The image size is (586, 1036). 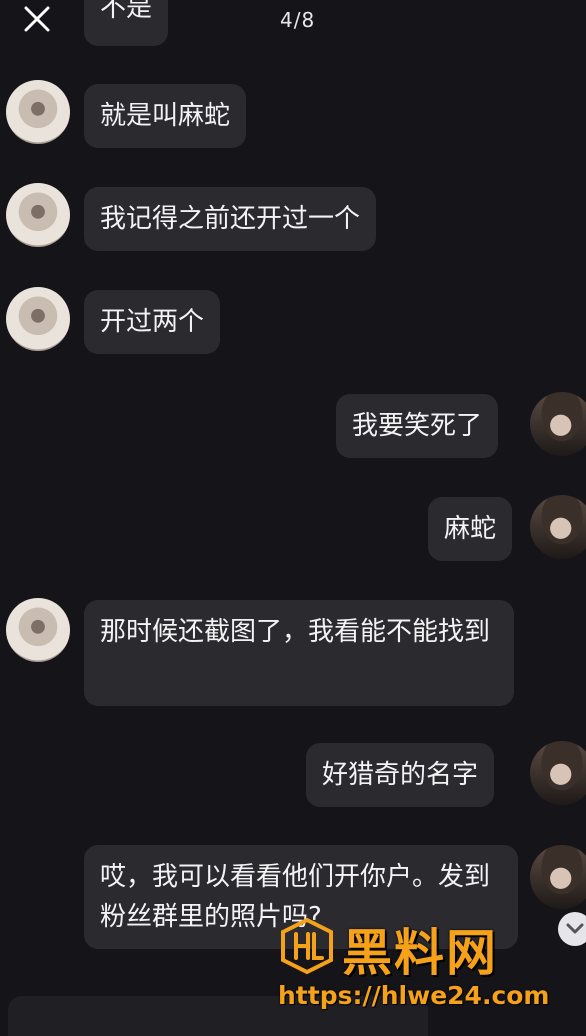 I want to click on image-counter: 4/8, so click(x=298, y=20).